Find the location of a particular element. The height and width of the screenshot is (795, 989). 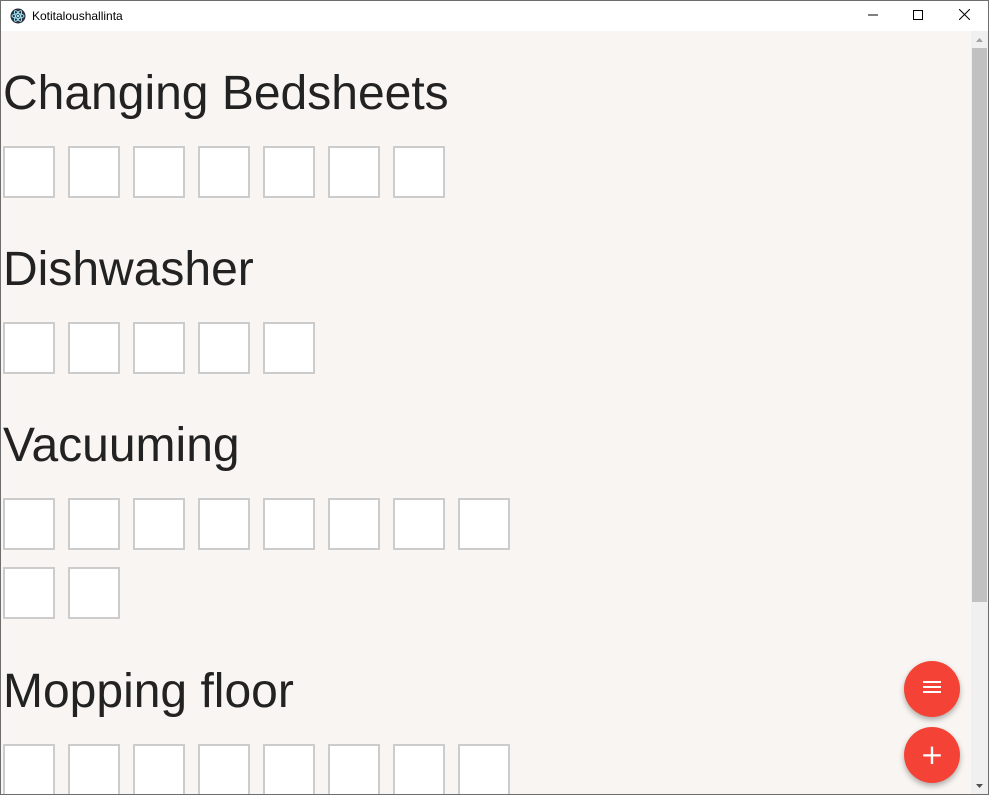

vertical-scrollbar is located at coordinates (979, 412).